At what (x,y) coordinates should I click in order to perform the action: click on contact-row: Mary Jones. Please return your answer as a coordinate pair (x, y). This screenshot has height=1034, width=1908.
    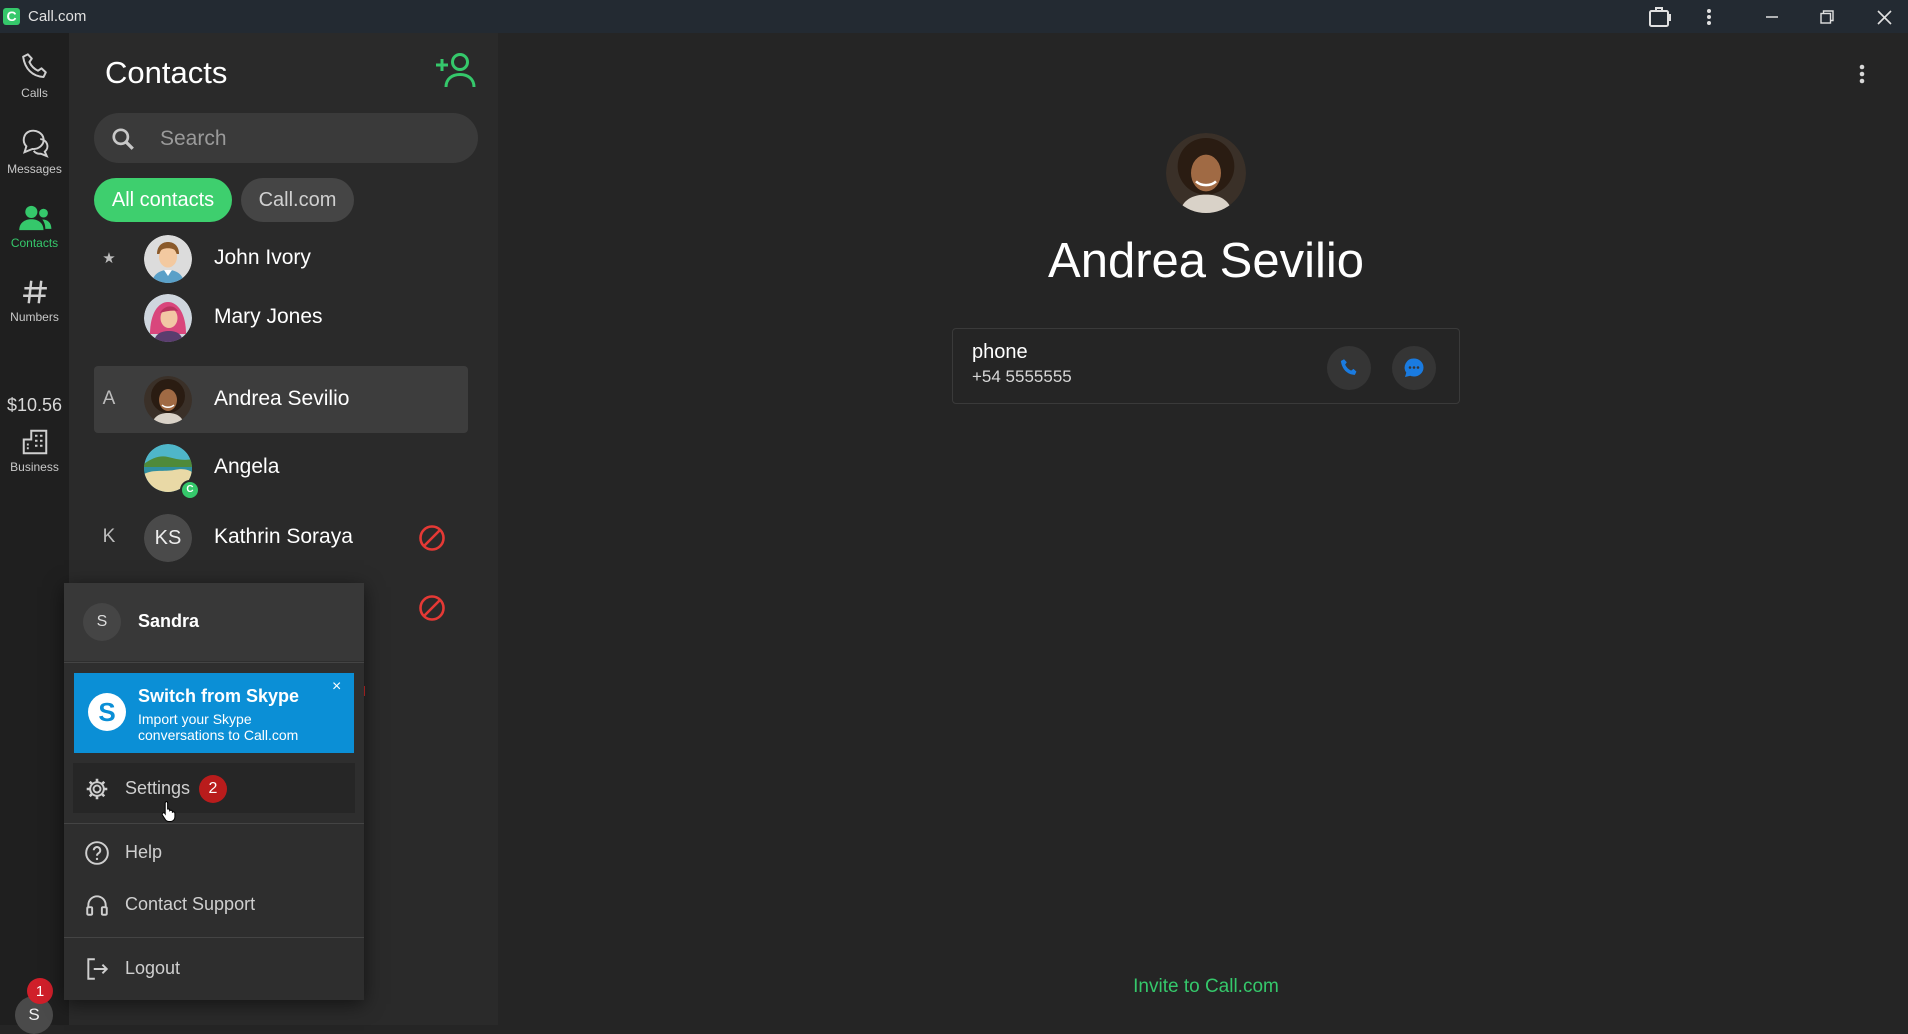
    Looking at the image, I should click on (281, 317).